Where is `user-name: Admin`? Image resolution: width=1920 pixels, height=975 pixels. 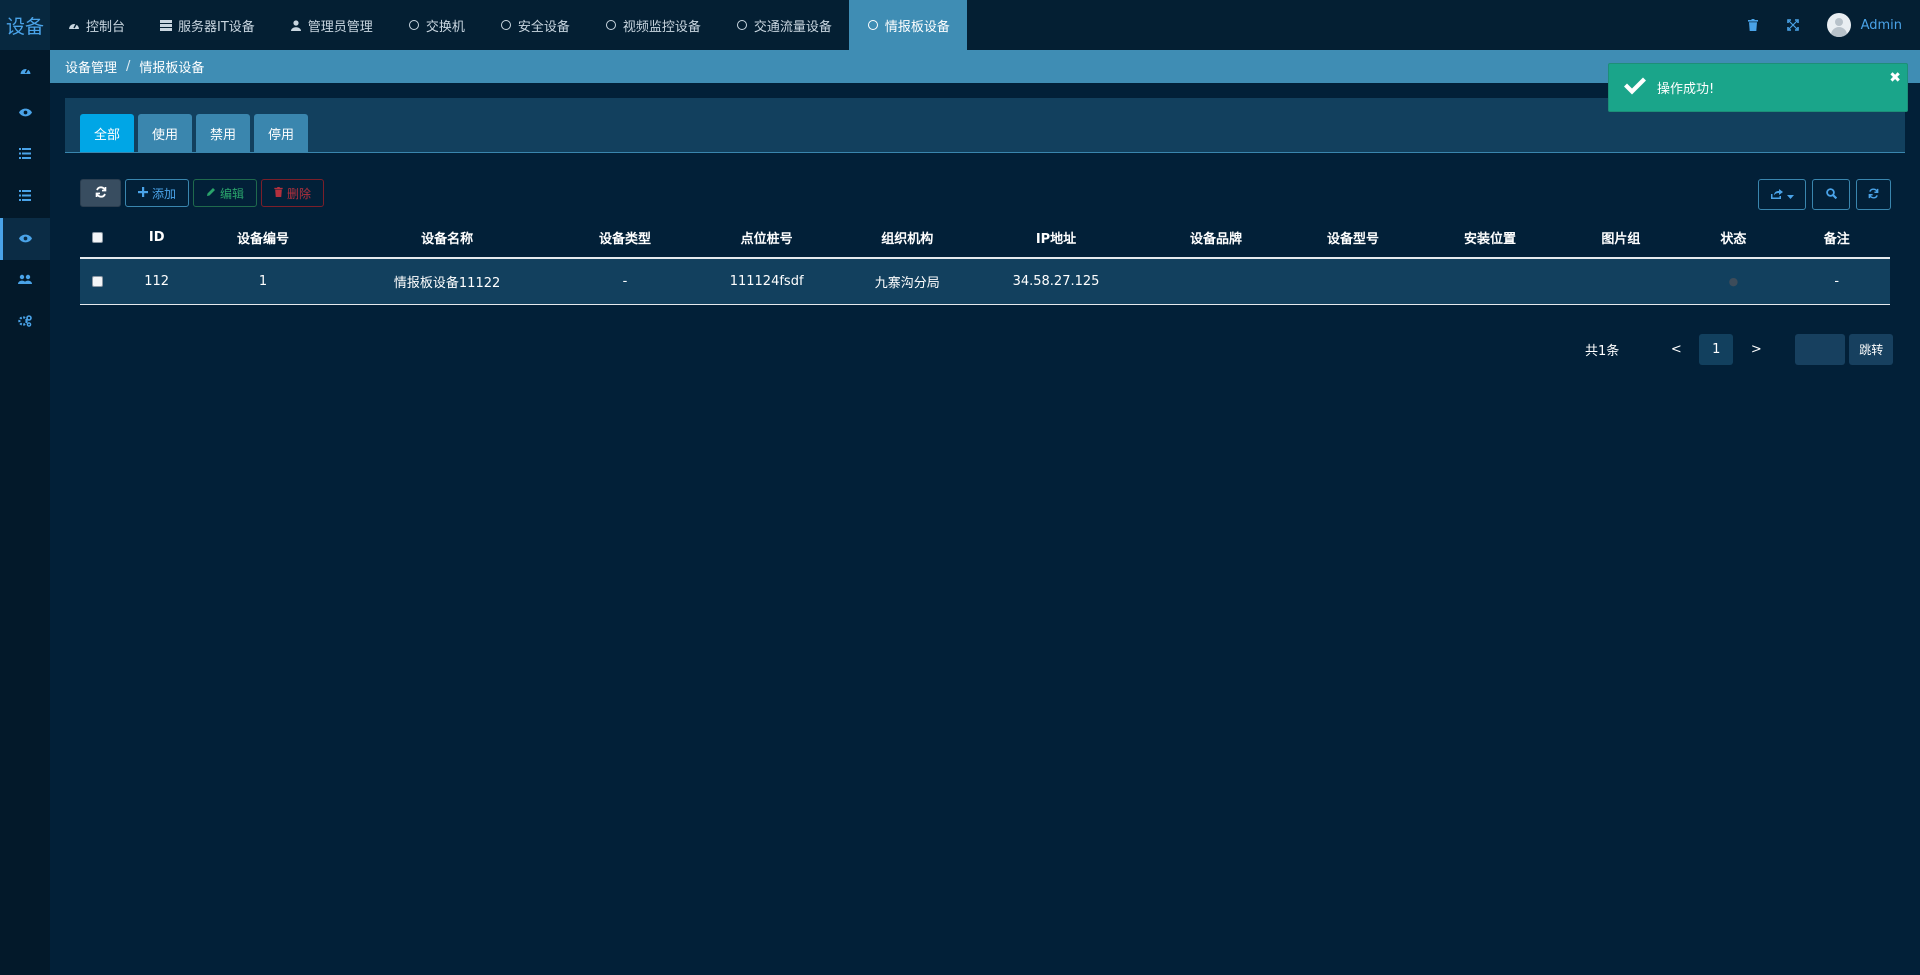 user-name: Admin is located at coordinates (1881, 25).